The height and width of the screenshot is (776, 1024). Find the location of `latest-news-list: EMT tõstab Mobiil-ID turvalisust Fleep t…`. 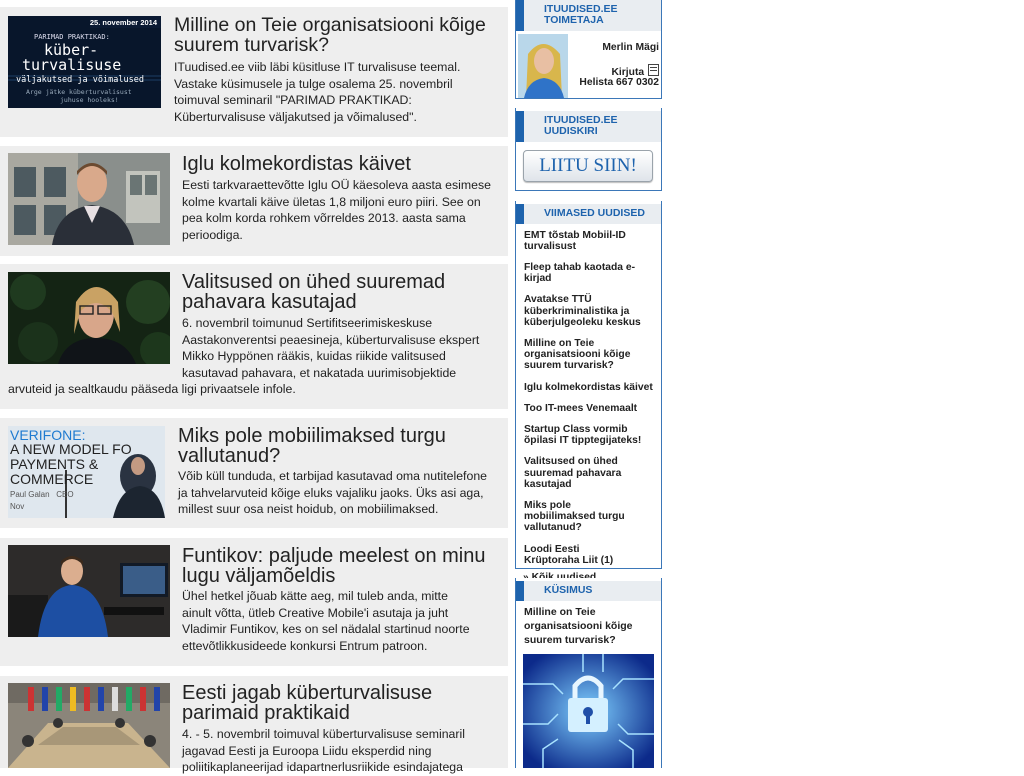

latest-news-list: EMT tõstab Mobiil-ID turvalisust Fleep t… is located at coordinates (591, 406).